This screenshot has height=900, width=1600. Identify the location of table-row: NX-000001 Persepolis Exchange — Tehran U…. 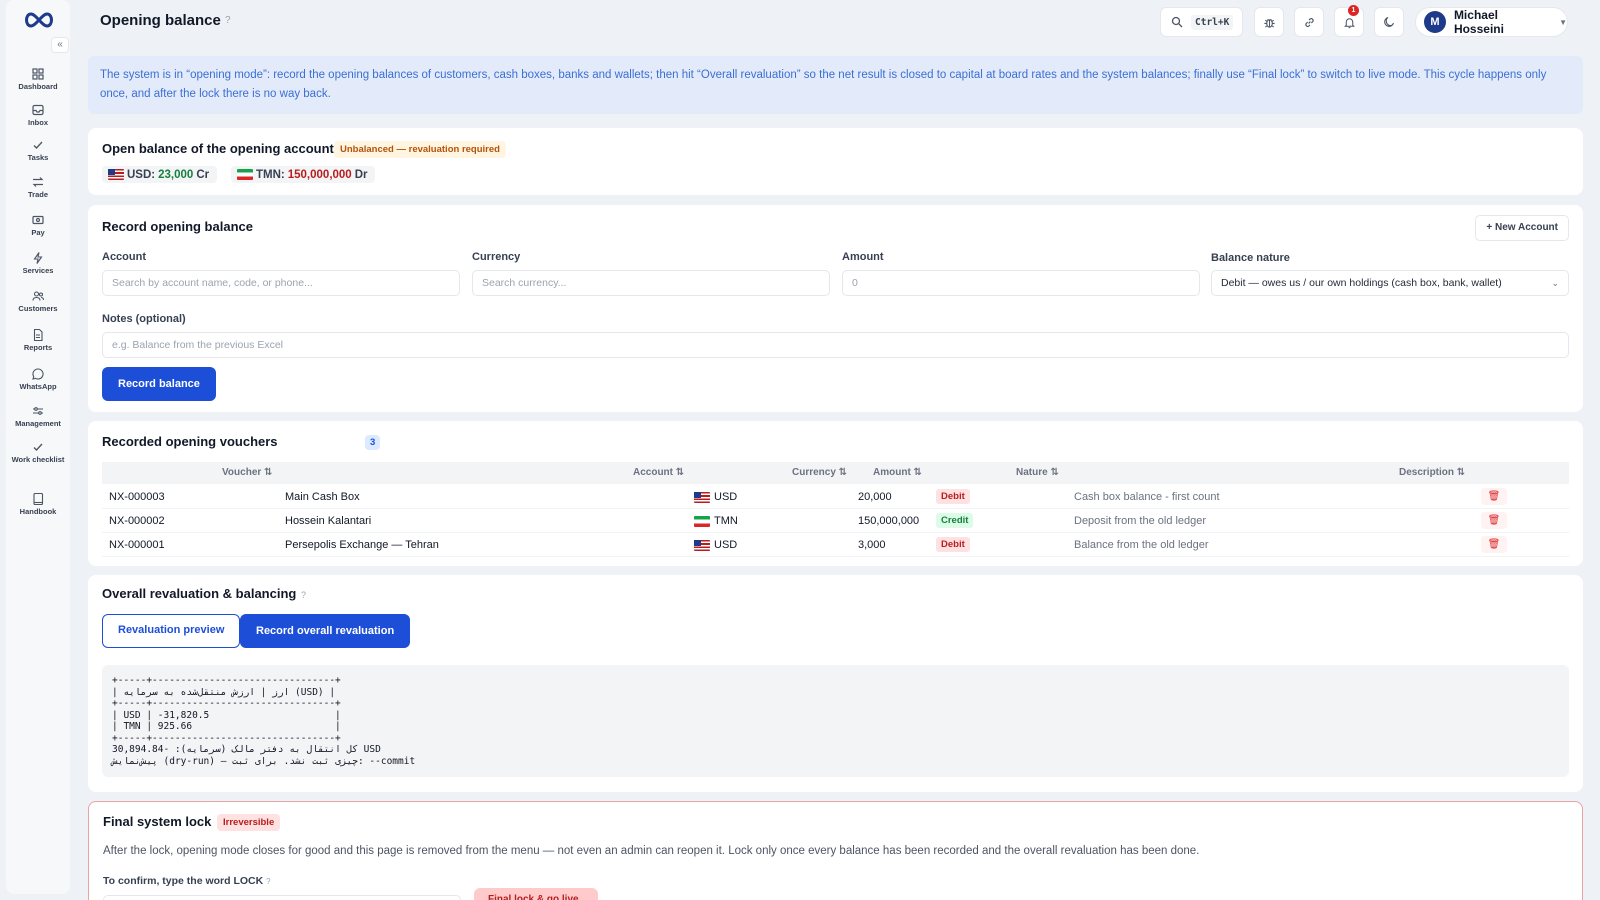
(835, 545).